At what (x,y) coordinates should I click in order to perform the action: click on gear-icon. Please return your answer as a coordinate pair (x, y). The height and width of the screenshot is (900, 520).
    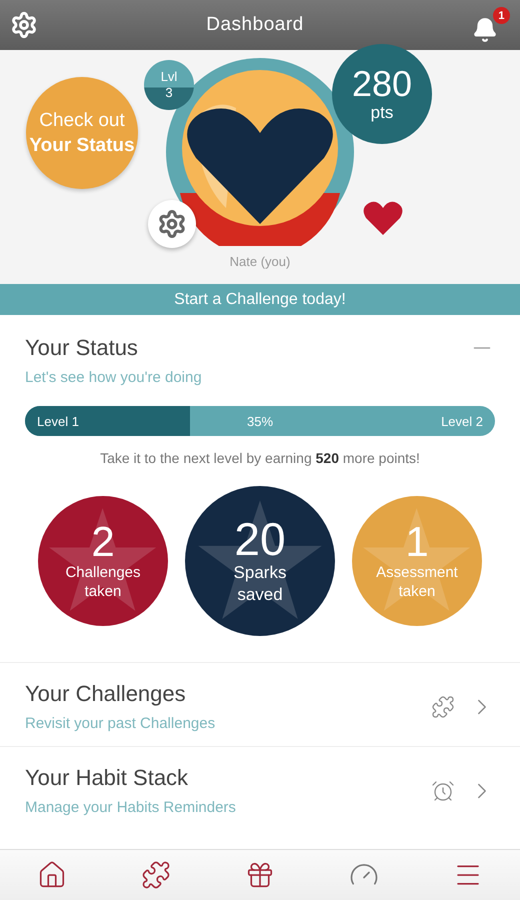
    Looking at the image, I should click on (172, 224).